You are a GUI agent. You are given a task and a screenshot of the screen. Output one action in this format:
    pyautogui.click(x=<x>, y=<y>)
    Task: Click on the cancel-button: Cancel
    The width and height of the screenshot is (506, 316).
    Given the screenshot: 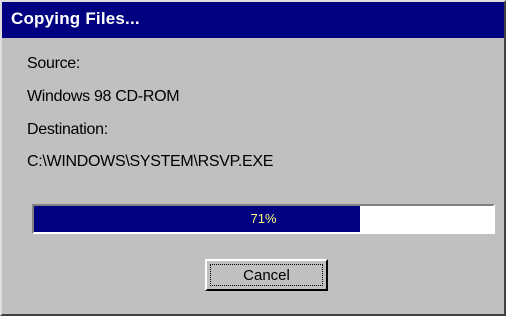 What is the action you would take?
    pyautogui.click(x=266, y=275)
    